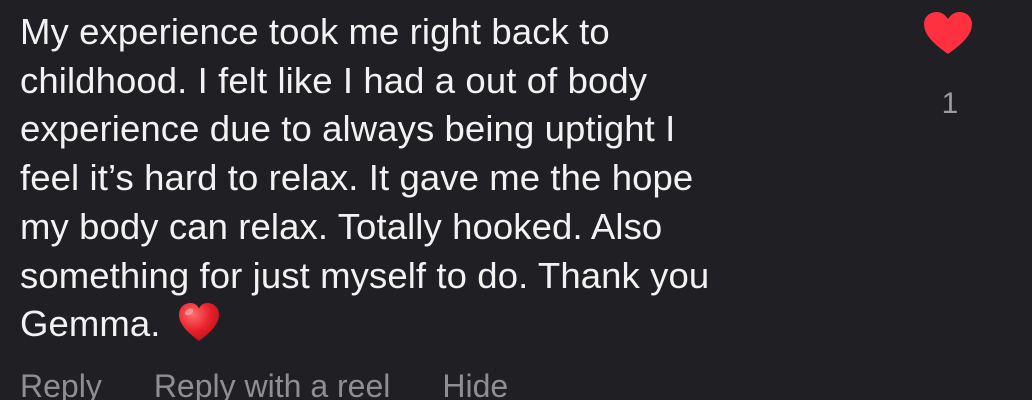  Describe the element at coordinates (341, 226) in the screenshot. I see `comment-line: my body can relax. Totally hooked. Also` at that location.